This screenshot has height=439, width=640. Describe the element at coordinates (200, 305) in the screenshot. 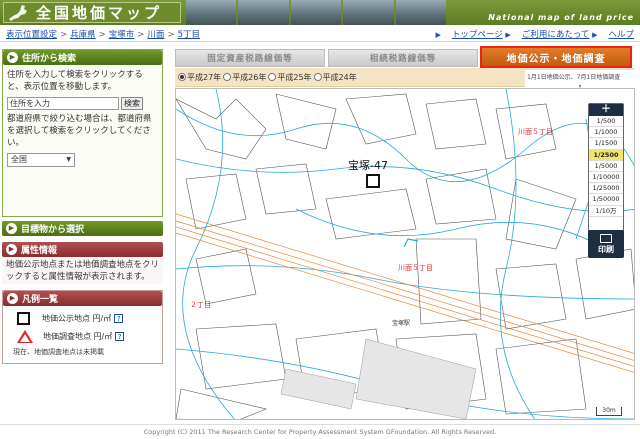

I see `place-label: ２丁目` at that location.